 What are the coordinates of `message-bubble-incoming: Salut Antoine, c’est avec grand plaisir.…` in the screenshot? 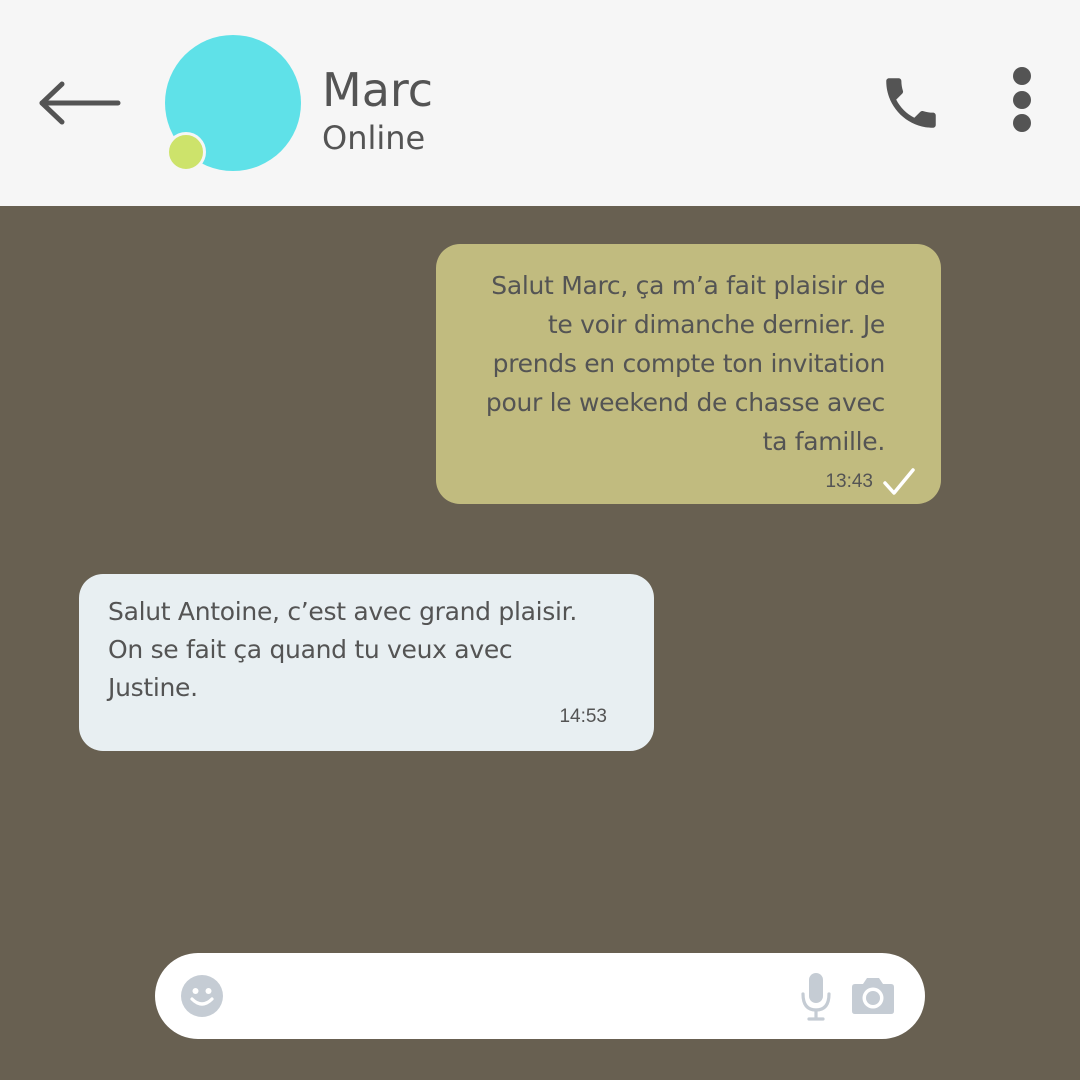 It's located at (366, 662).